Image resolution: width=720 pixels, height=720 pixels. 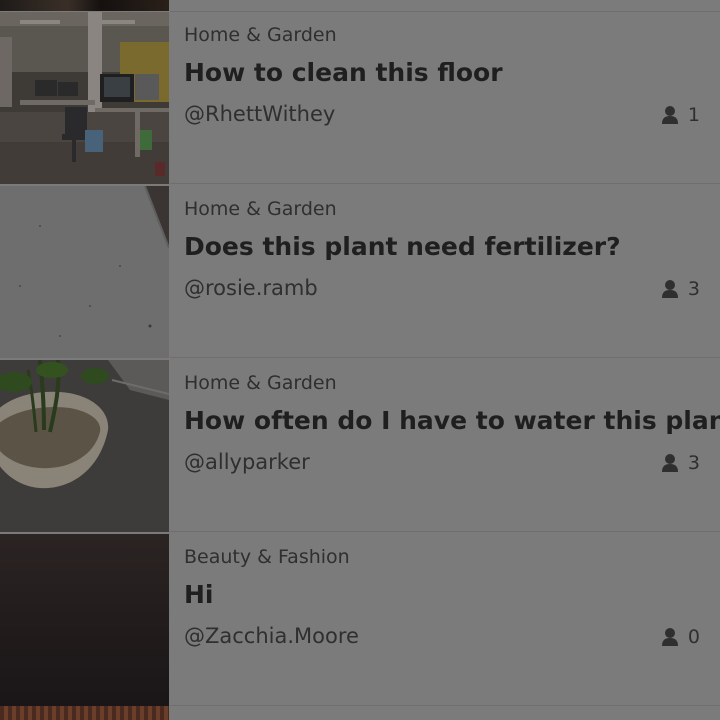 What do you see at coordinates (693, 115) in the screenshot?
I see `answer-count-value: 1` at bounding box center [693, 115].